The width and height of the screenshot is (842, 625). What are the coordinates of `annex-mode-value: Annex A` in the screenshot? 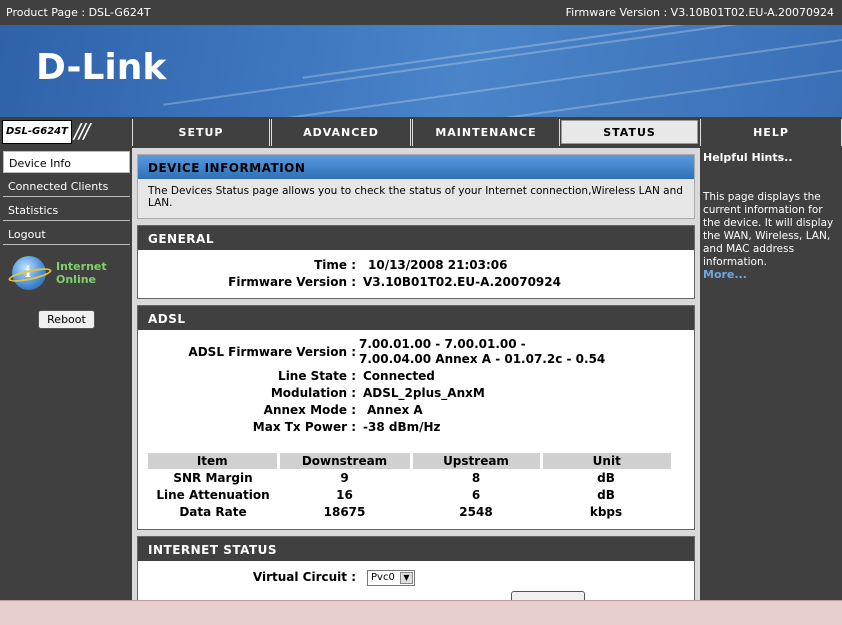 It's located at (395, 410).